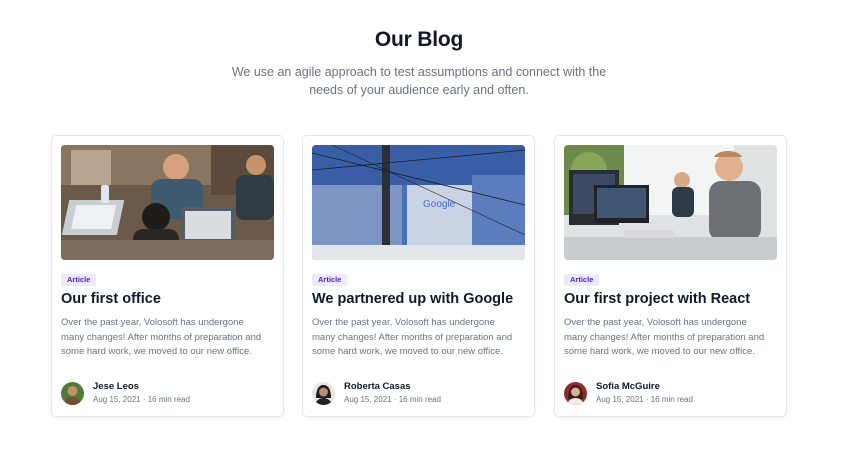 The height and width of the screenshot is (452, 868). What do you see at coordinates (419, 39) in the screenshot?
I see `blog-heading: Our Blog` at bounding box center [419, 39].